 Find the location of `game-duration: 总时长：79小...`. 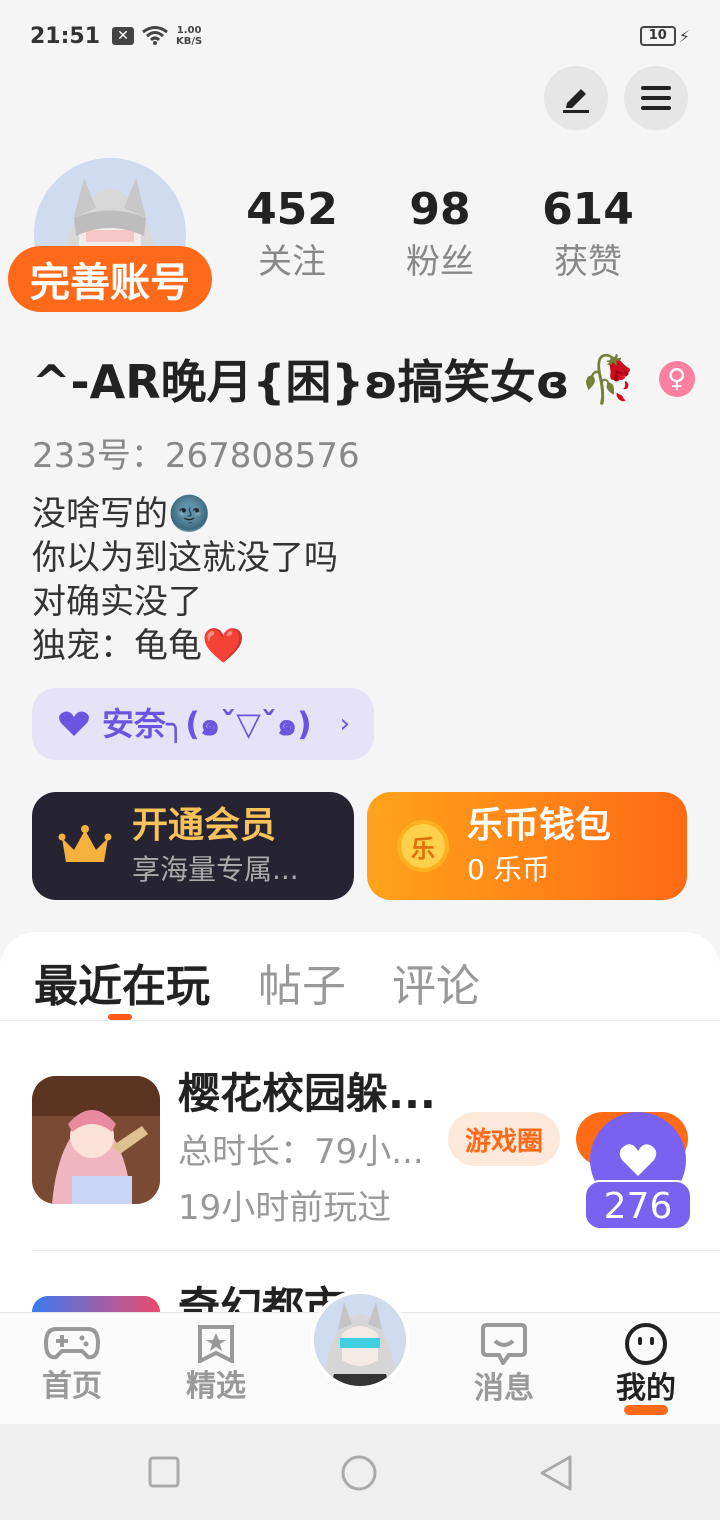

game-duration: 总时长：79小... is located at coordinates (301, 1152).